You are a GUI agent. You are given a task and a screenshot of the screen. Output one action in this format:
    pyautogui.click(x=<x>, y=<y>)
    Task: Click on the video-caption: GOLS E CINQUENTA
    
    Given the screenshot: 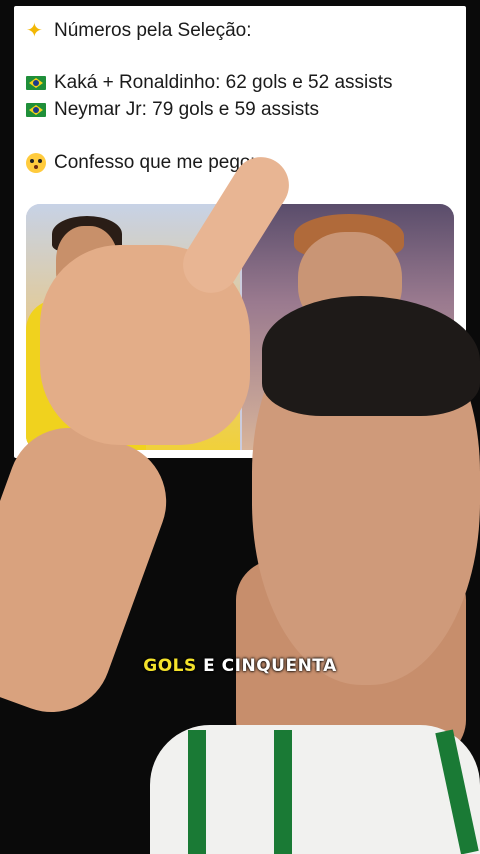 What is the action you would take?
    pyautogui.click(x=240, y=666)
    